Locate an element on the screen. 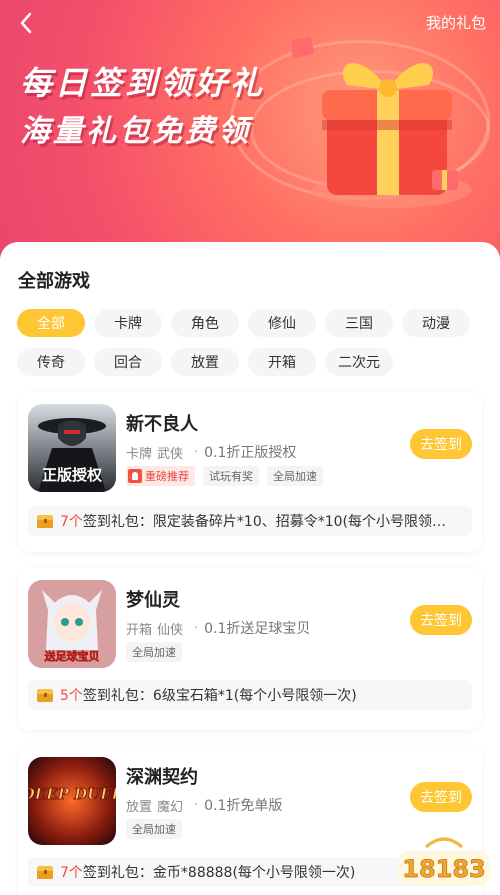  game-icon: 送足球宝贝 is located at coordinates (72, 624).